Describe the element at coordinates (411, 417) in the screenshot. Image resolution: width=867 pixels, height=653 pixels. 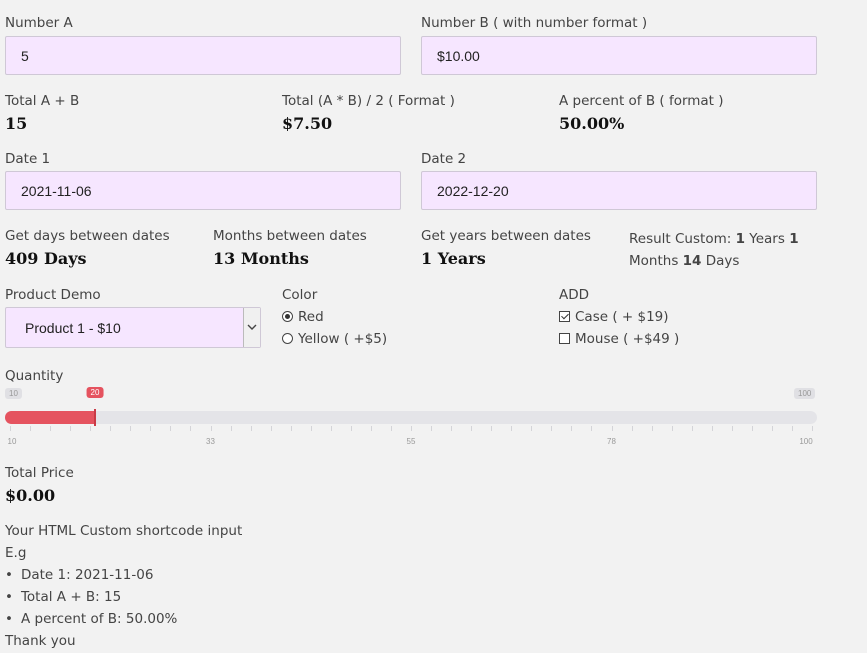
I see `quantity-slider-track` at that location.